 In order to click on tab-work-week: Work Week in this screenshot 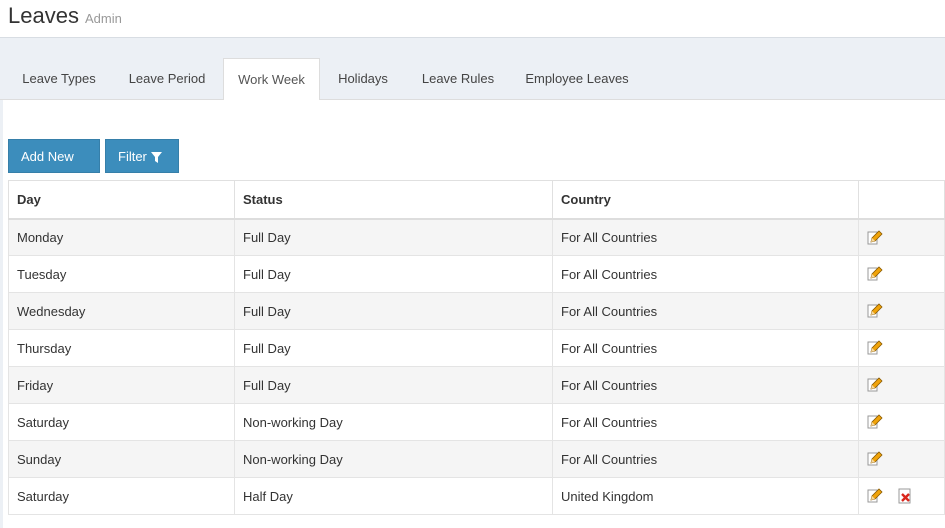, I will do `click(271, 79)`.